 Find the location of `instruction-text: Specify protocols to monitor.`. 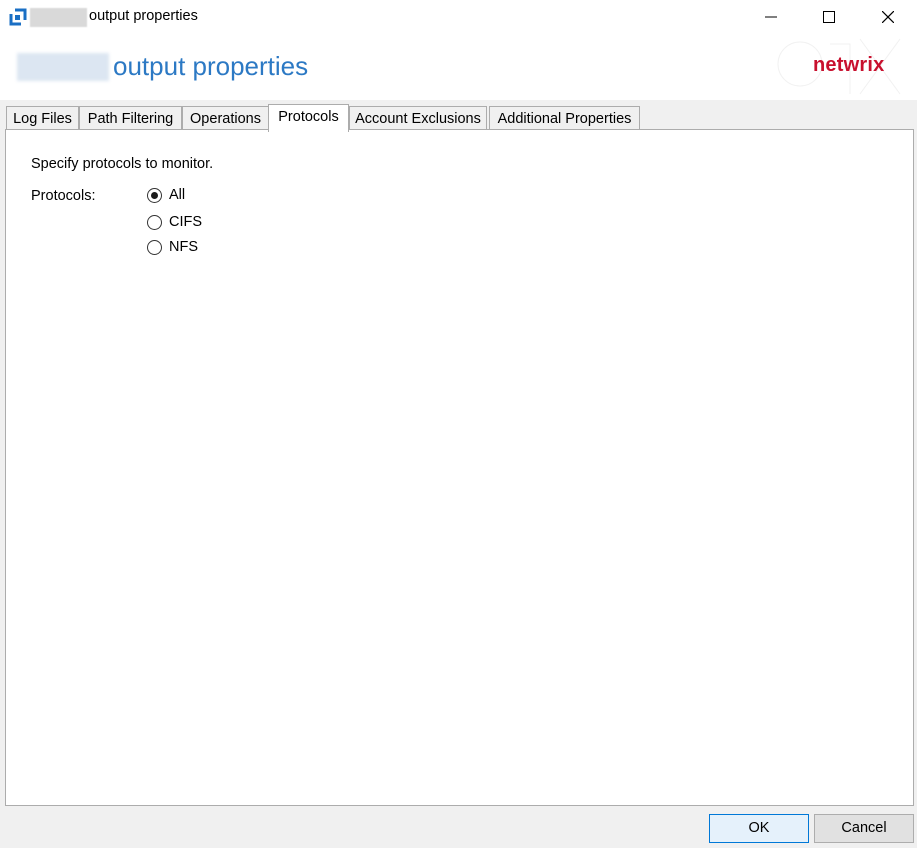

instruction-text: Specify protocols to monitor. is located at coordinates (122, 164).